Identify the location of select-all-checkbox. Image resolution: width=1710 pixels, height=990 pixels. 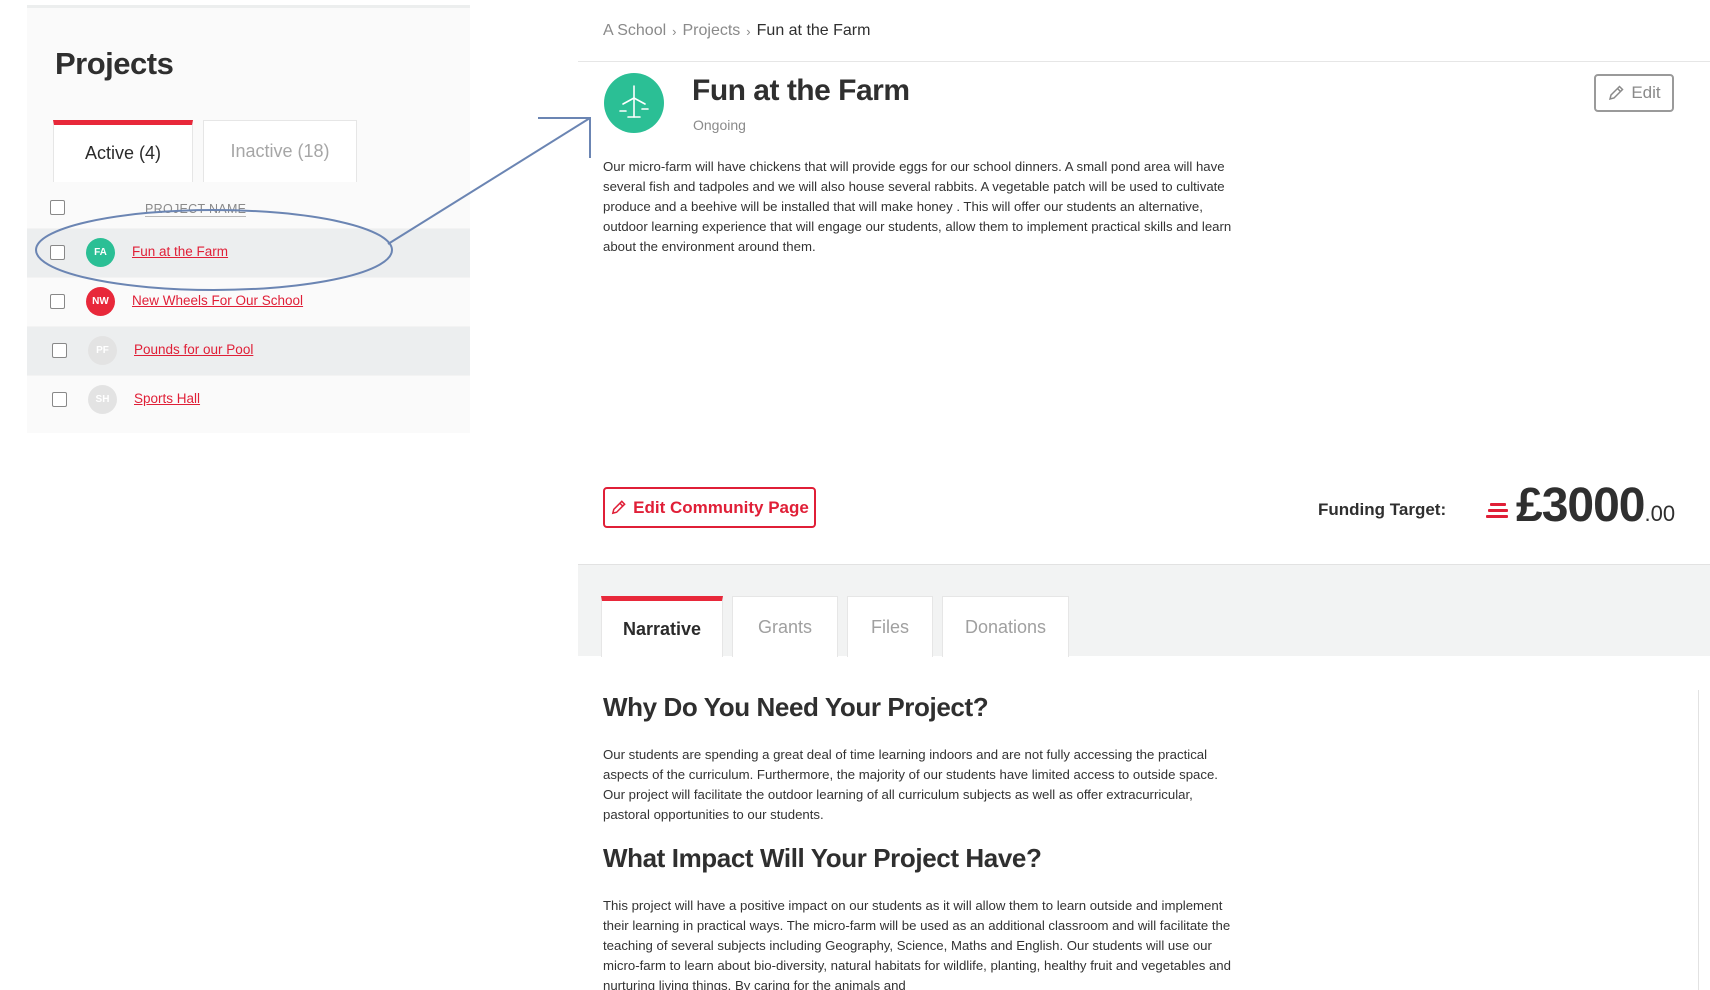
(57, 207).